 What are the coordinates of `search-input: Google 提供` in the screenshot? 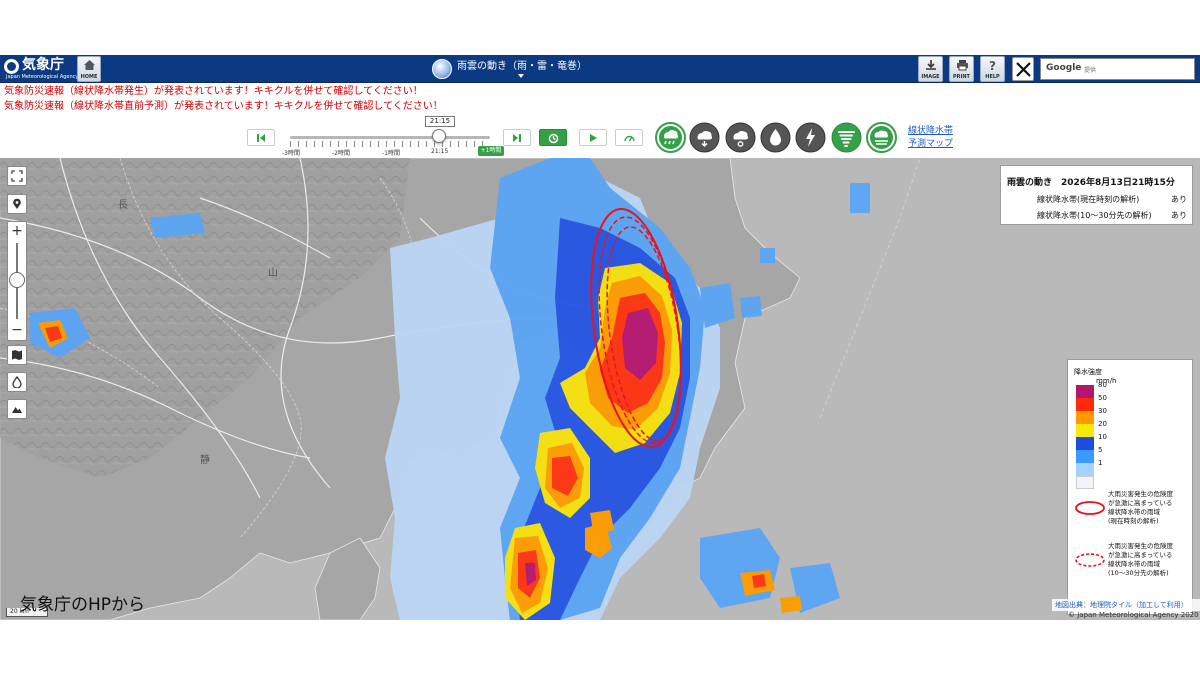 It's located at (1117, 69).